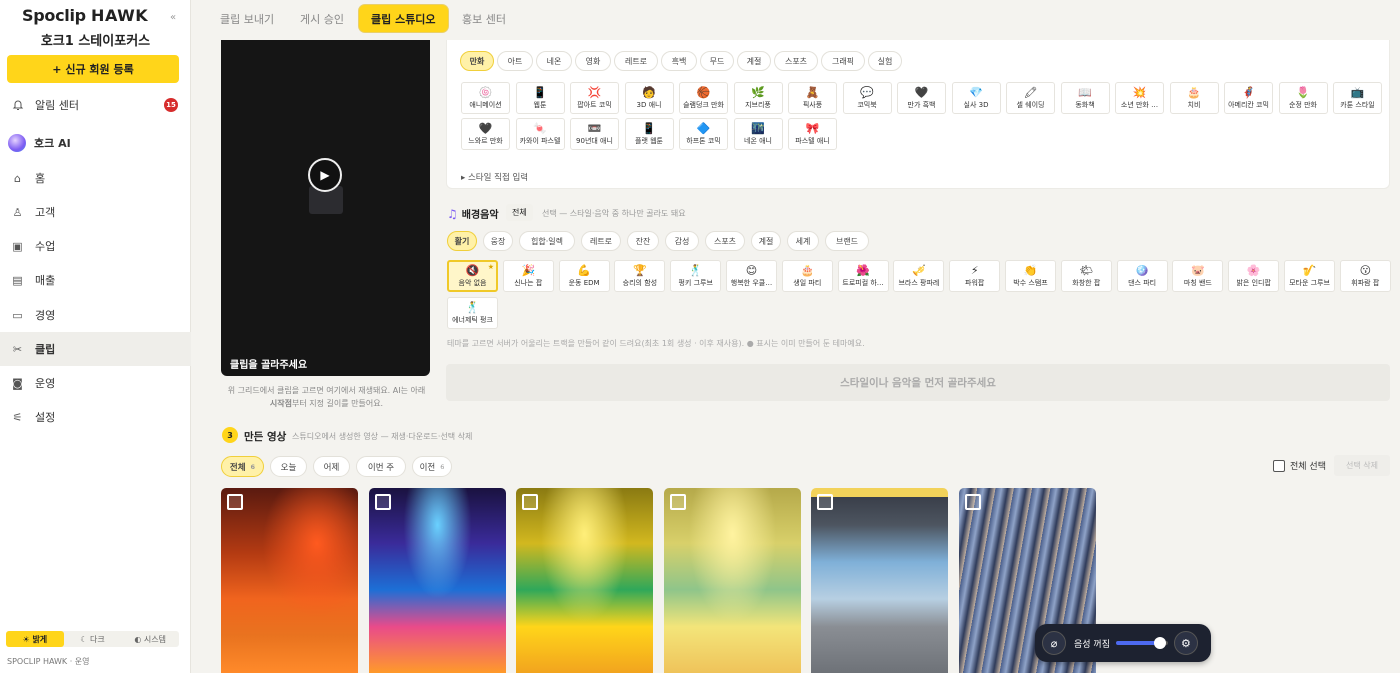 The image size is (1400, 673). Describe the element at coordinates (95, 280) in the screenshot. I see `sidebar-item-3: ▤ 매출` at that location.